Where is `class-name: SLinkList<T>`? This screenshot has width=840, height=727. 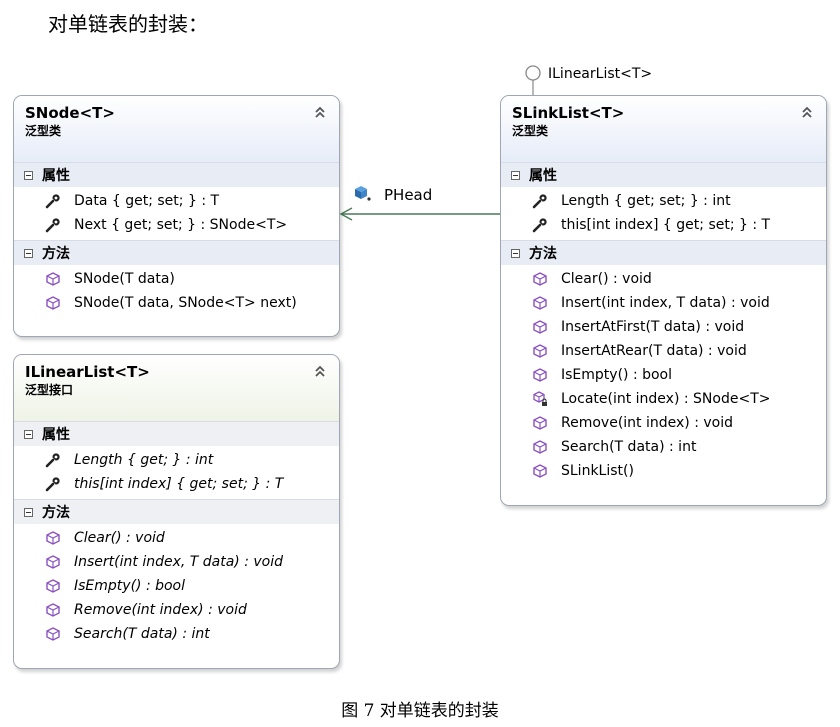
class-name: SLinkList<T> is located at coordinates (568, 113).